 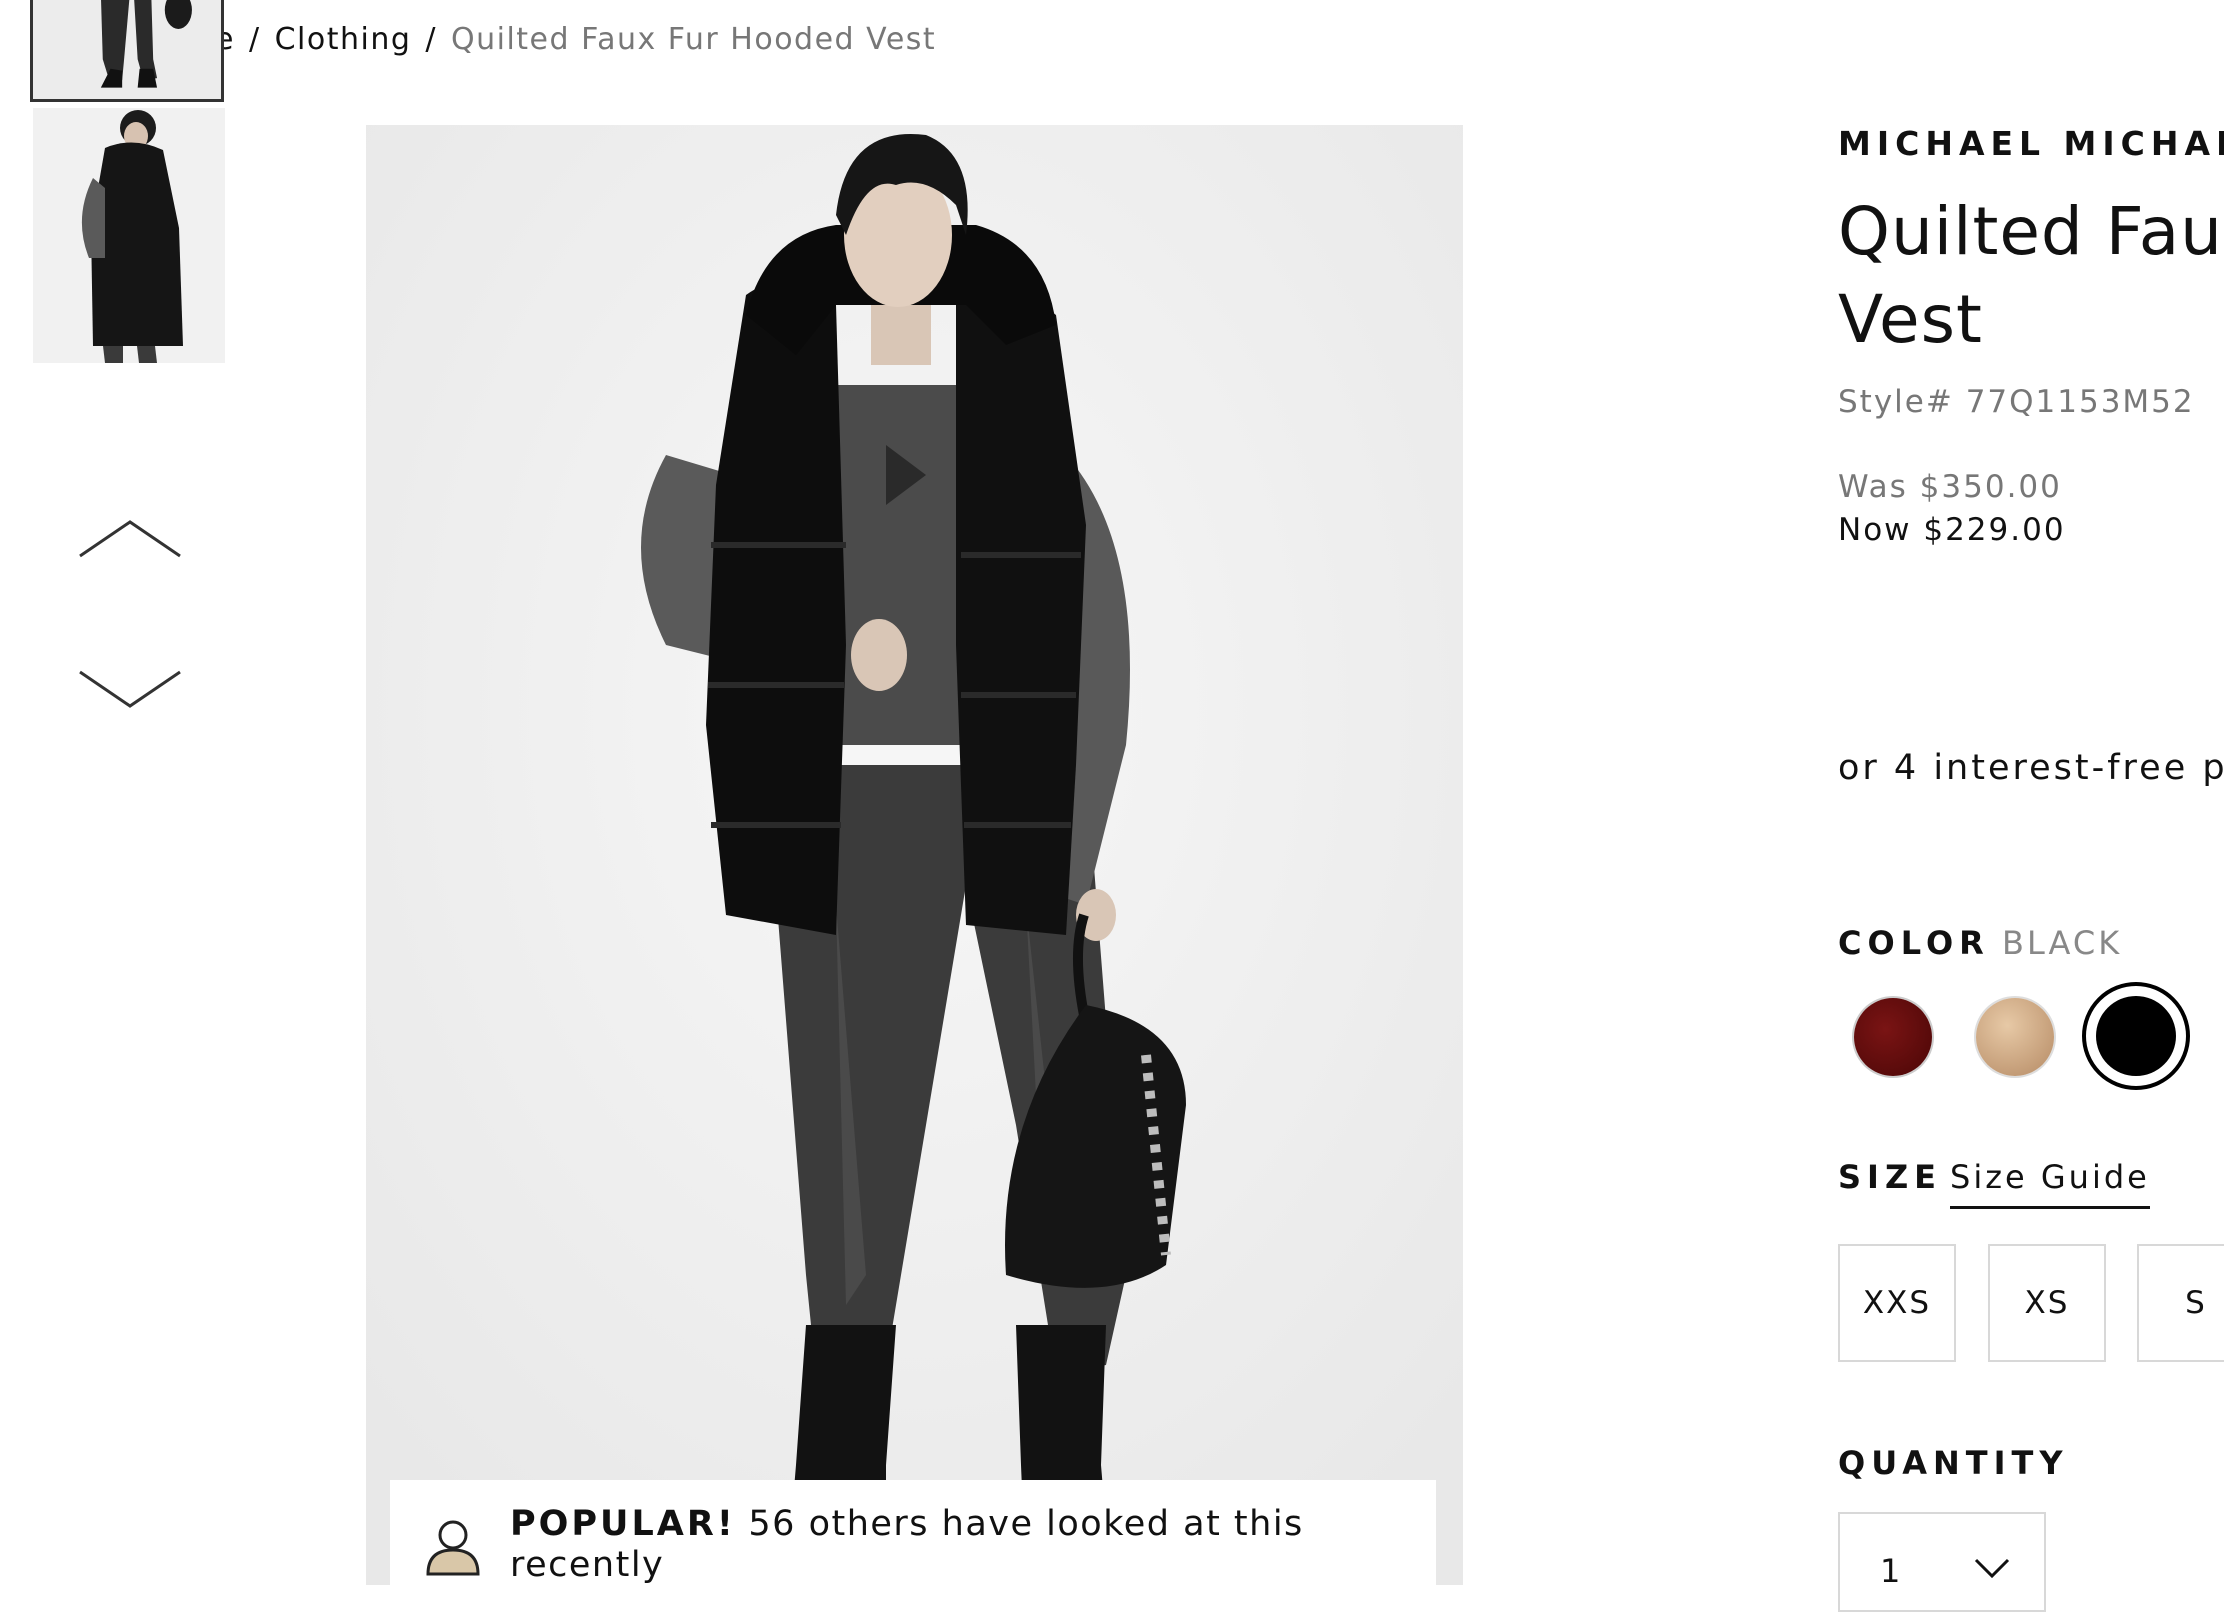 I want to click on breadcrumb-current: Quilted Faux Fur Hooded Vest, so click(x=694, y=39).